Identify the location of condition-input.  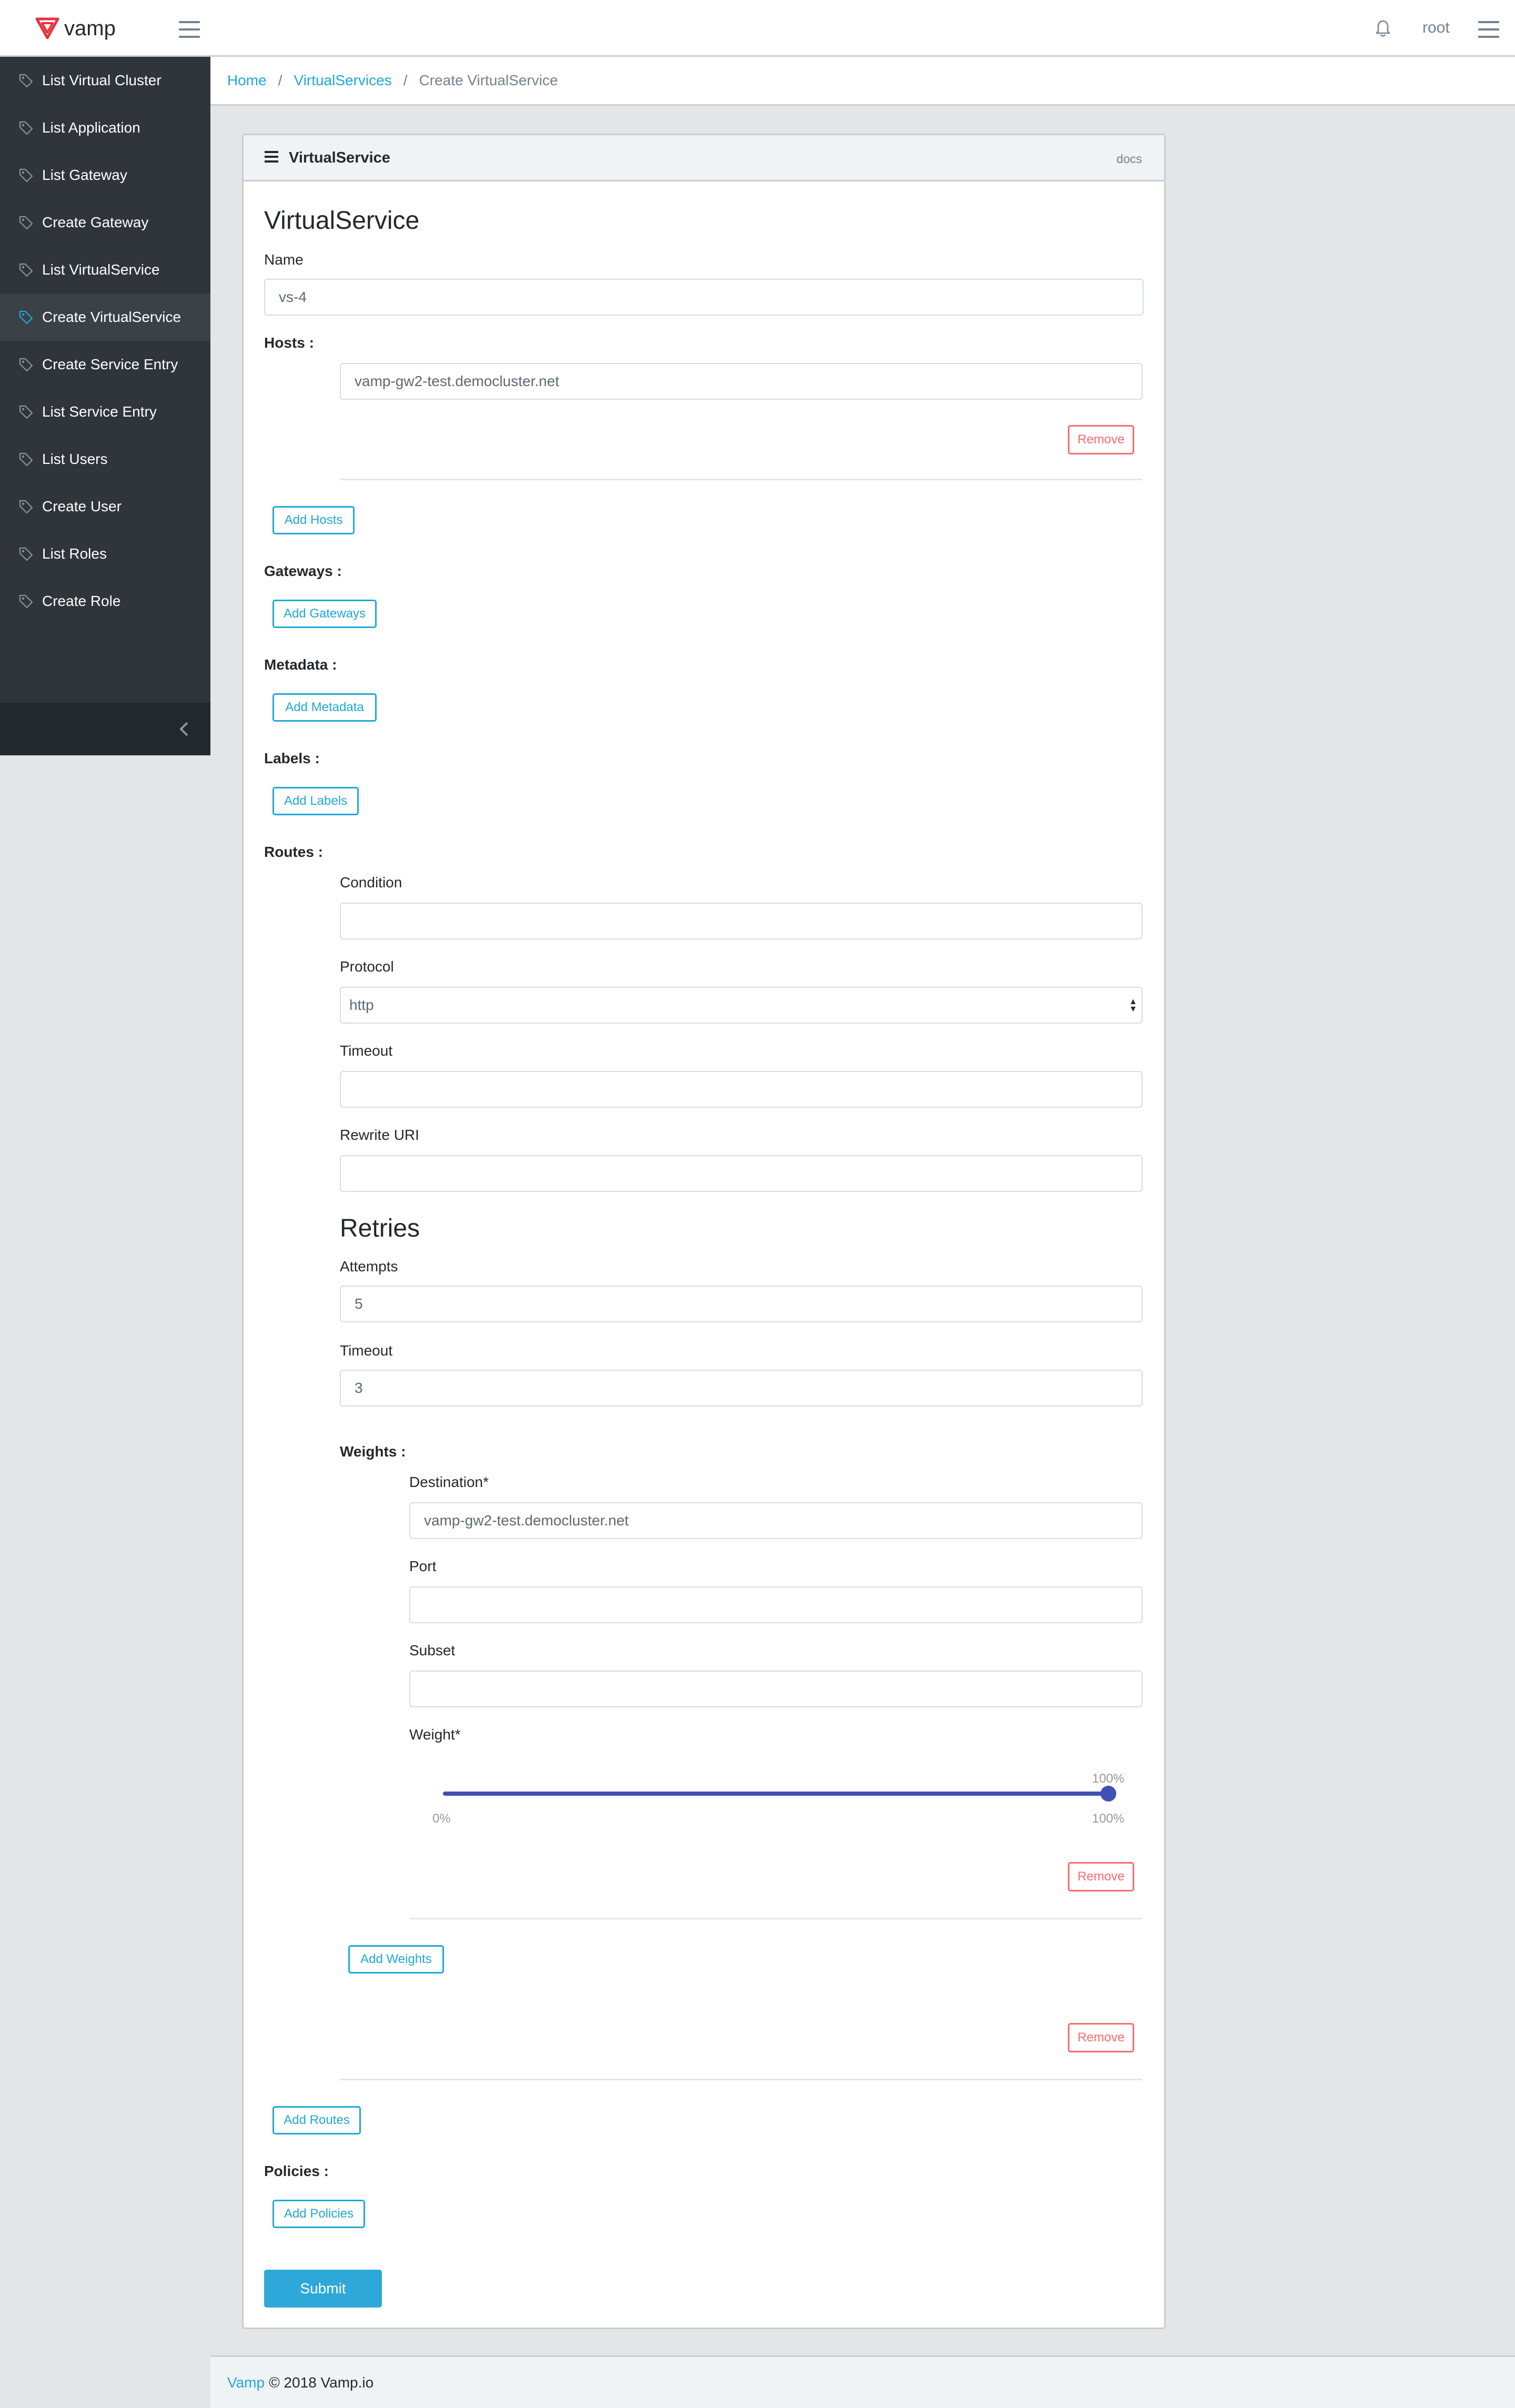
(741, 921).